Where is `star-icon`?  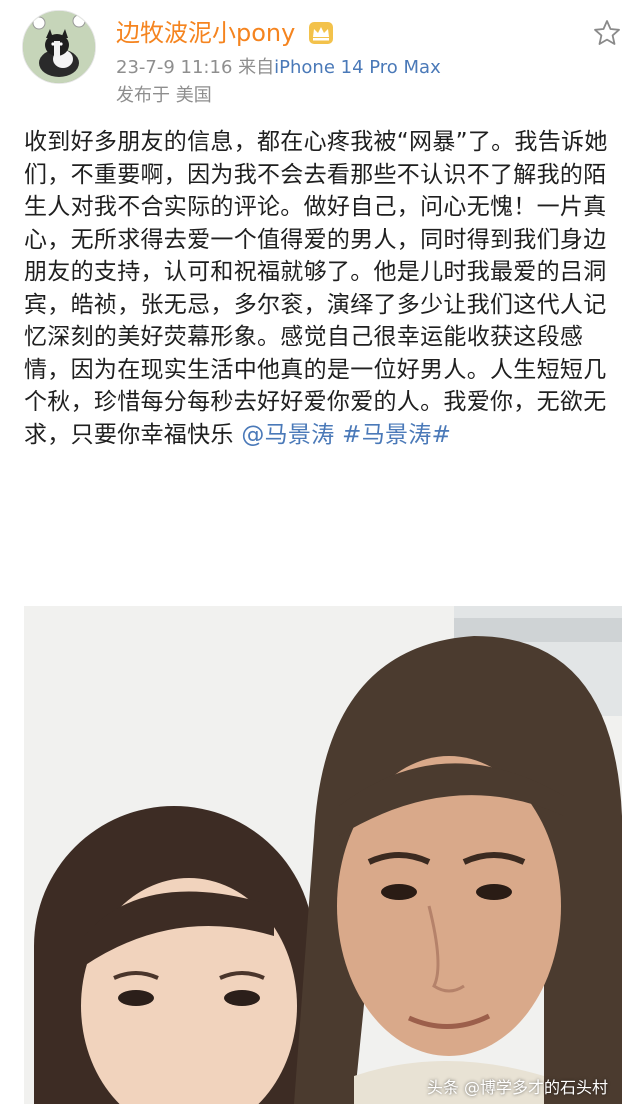
star-icon is located at coordinates (607, 33).